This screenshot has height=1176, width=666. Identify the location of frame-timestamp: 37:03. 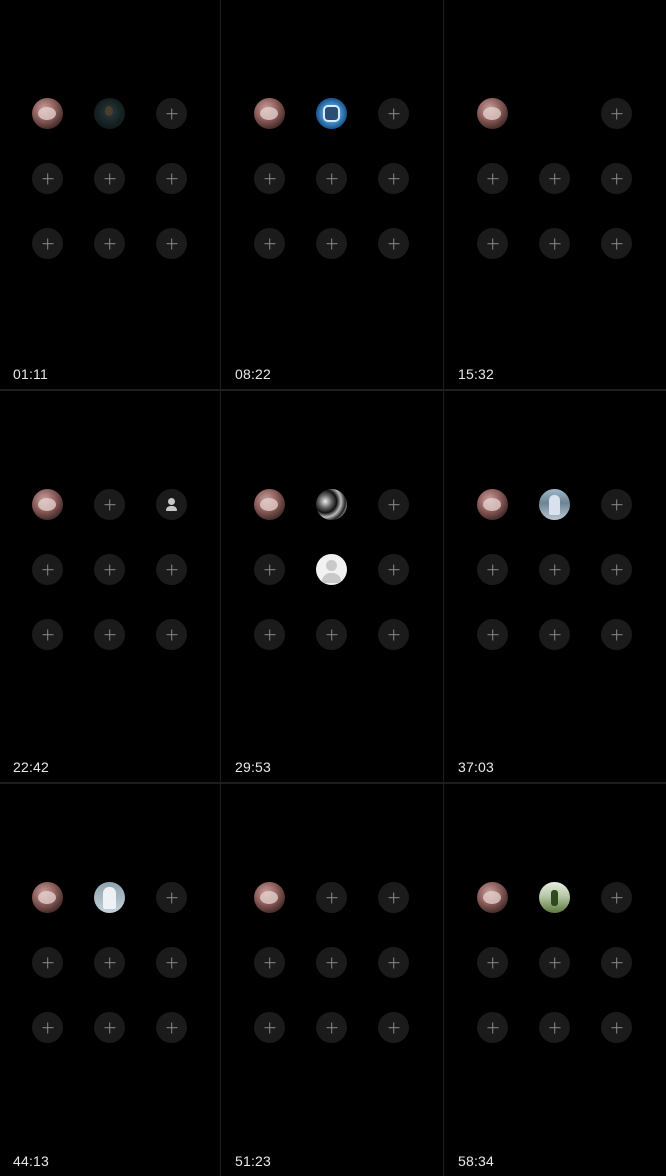
(476, 767).